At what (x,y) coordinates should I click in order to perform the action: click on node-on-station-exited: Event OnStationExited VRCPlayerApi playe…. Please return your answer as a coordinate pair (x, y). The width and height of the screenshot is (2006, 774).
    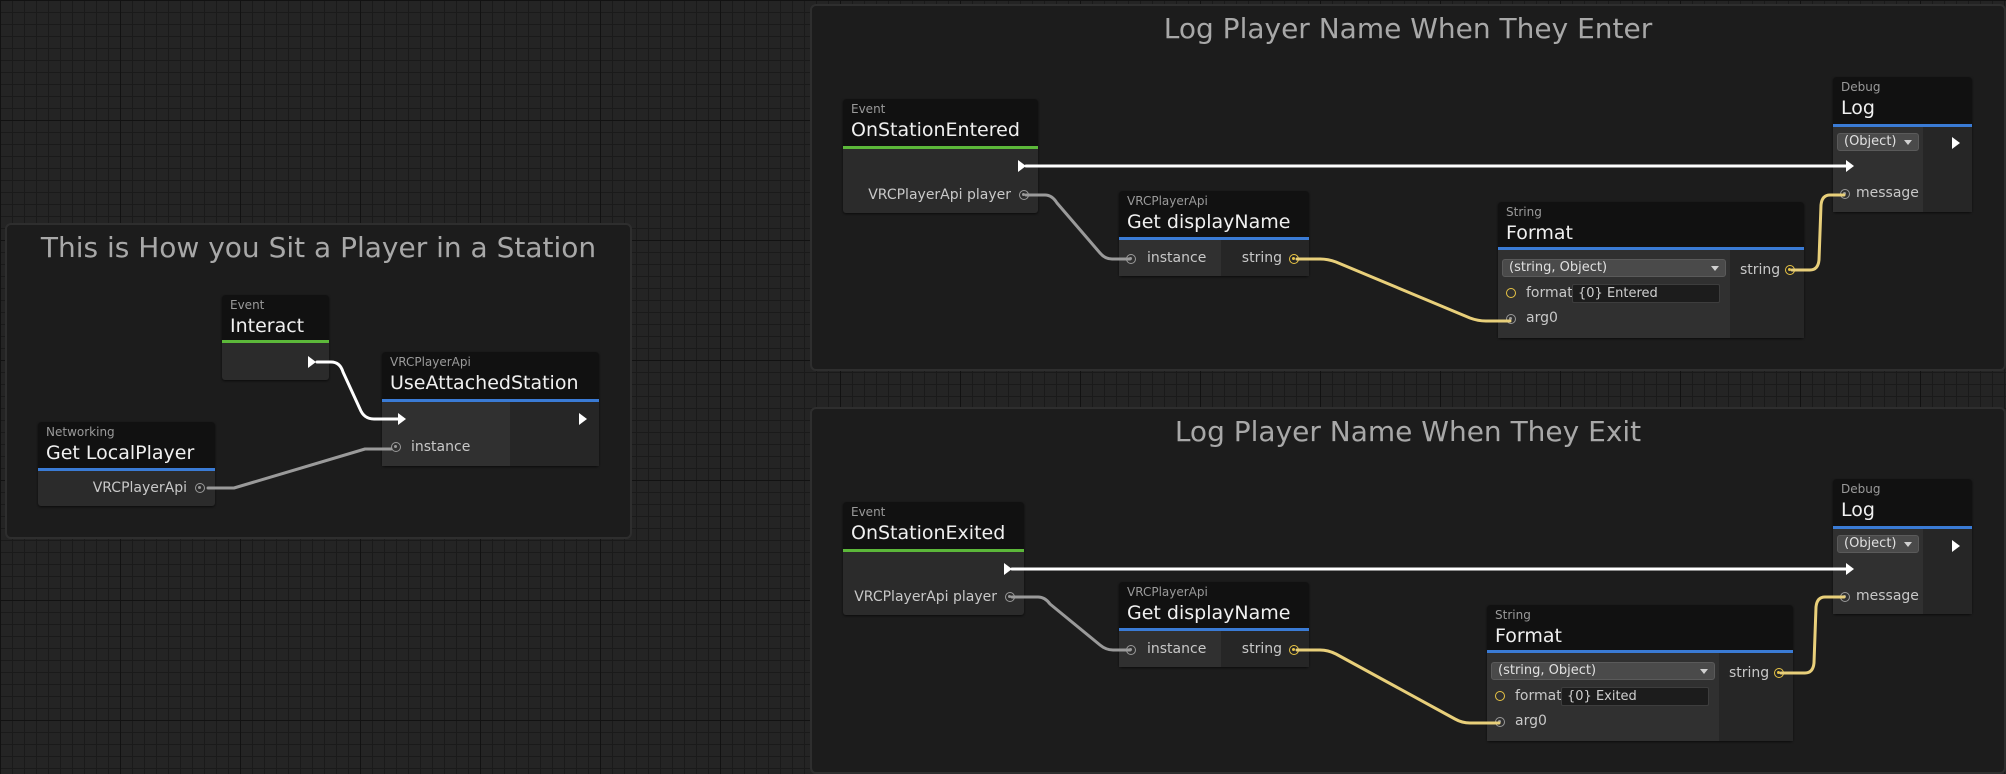
    Looking at the image, I should click on (933, 558).